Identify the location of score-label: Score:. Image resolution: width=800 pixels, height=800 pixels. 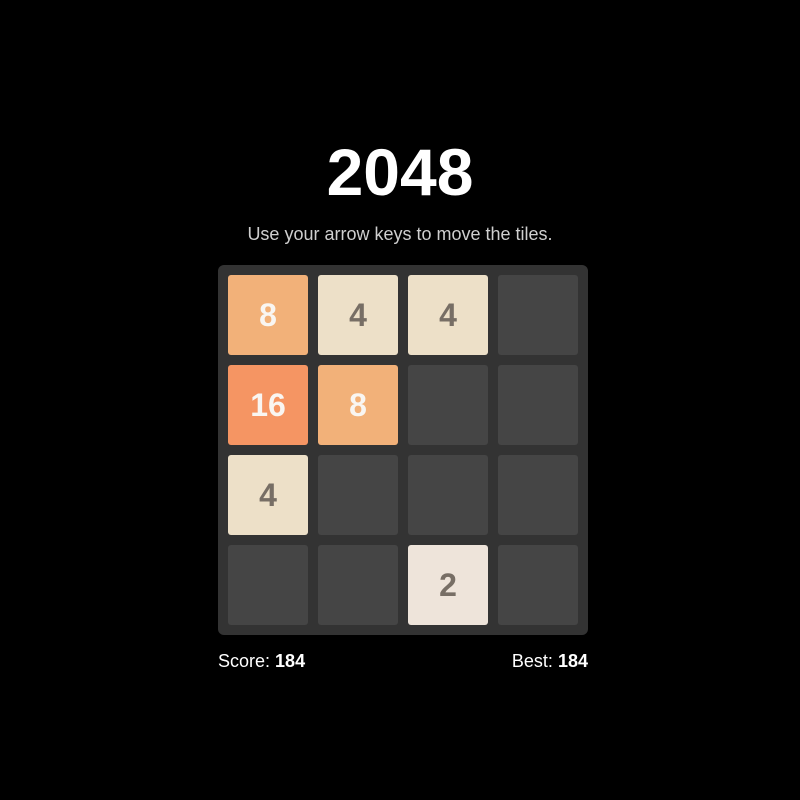
(244, 661).